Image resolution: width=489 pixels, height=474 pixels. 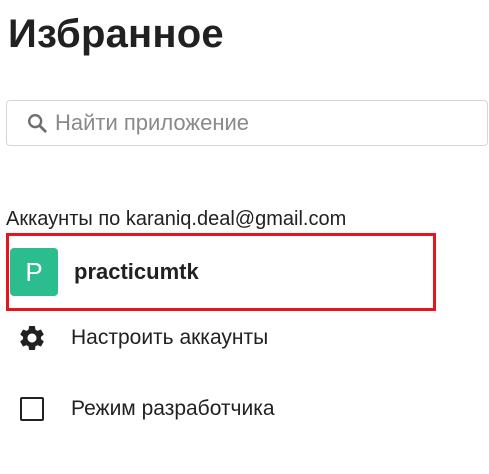 I want to click on page-title: Избранное, so click(x=116, y=34).